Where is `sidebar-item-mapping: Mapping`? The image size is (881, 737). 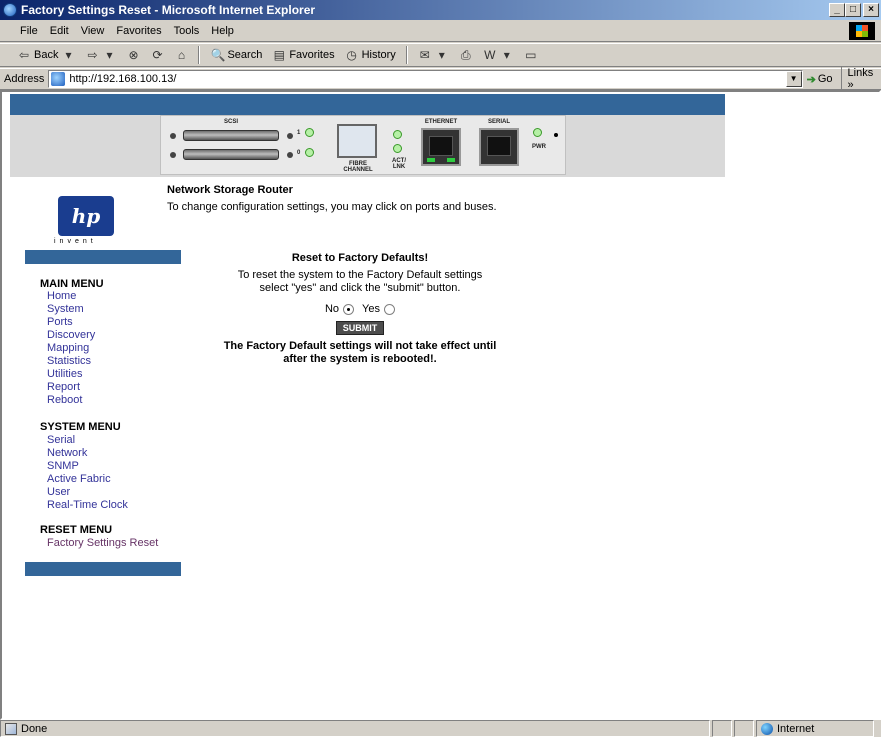
sidebar-item-mapping: Mapping is located at coordinates (68, 348).